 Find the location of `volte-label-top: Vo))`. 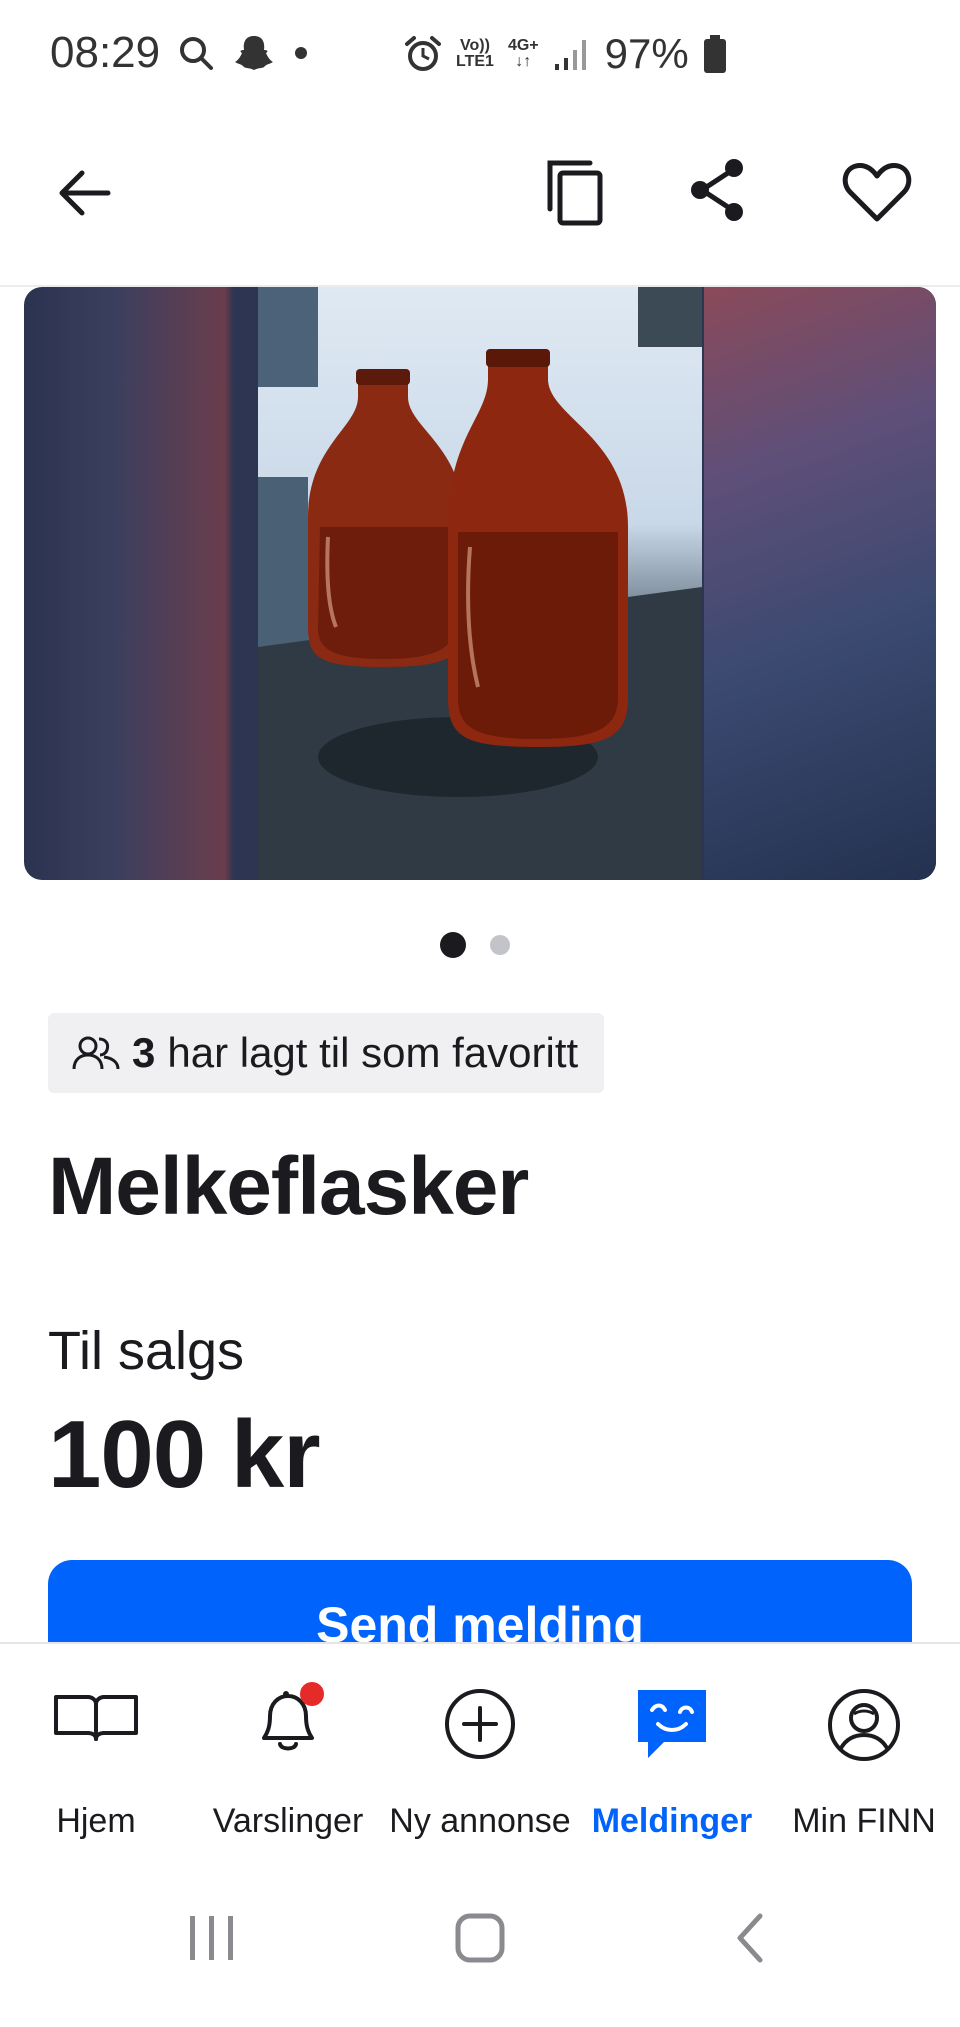

volte-label-top: Vo)) is located at coordinates (475, 45).